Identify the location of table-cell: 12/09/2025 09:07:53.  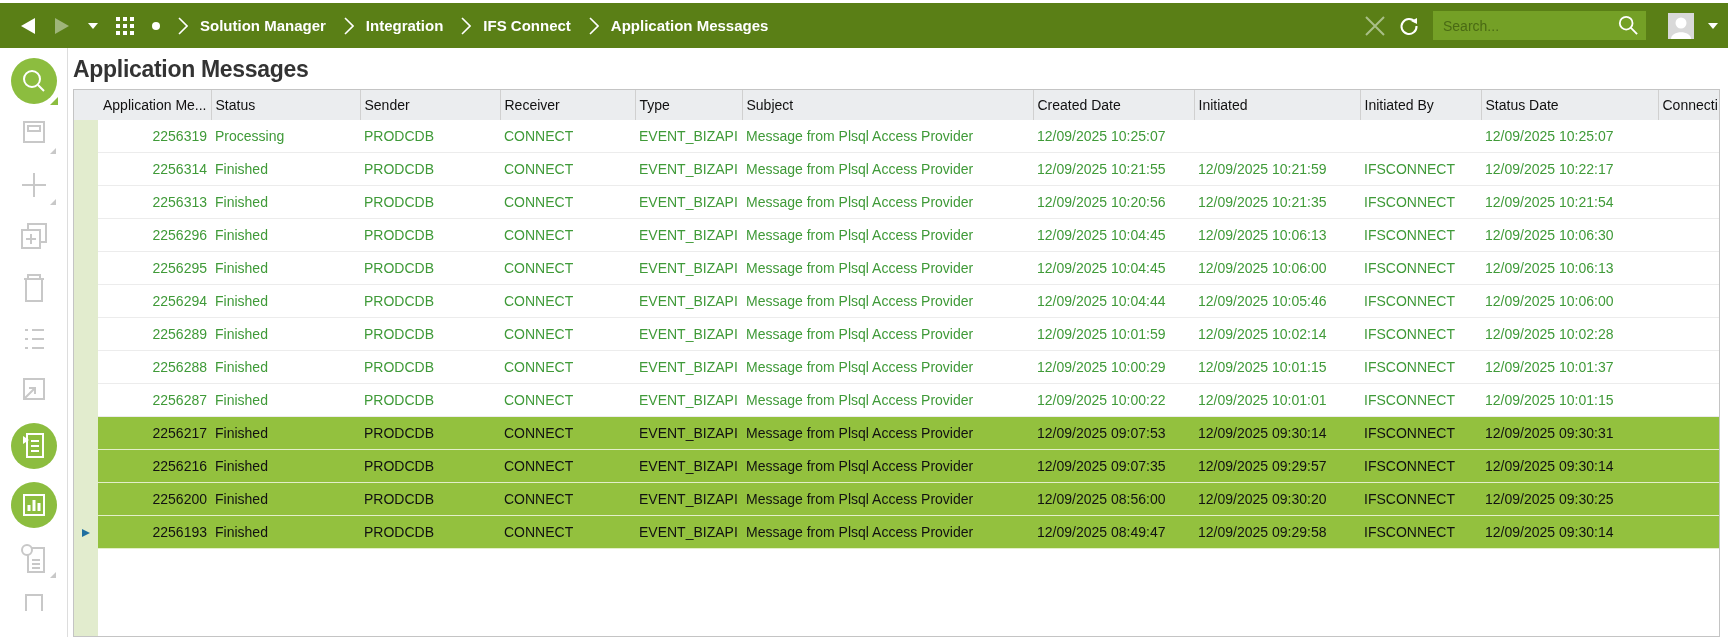
(1101, 433).